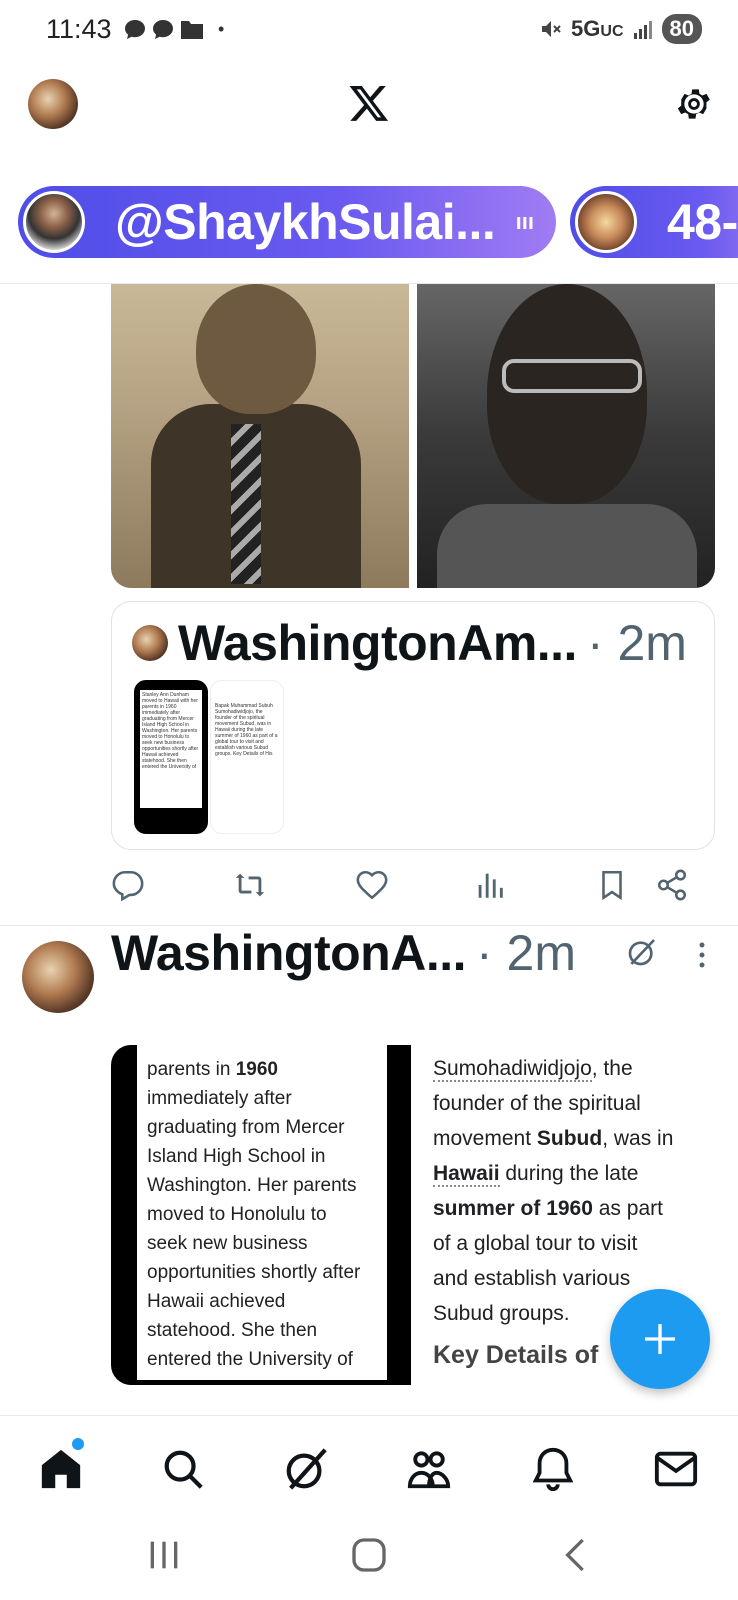  What do you see at coordinates (369, 1555) in the screenshot?
I see `home-button-icon` at bounding box center [369, 1555].